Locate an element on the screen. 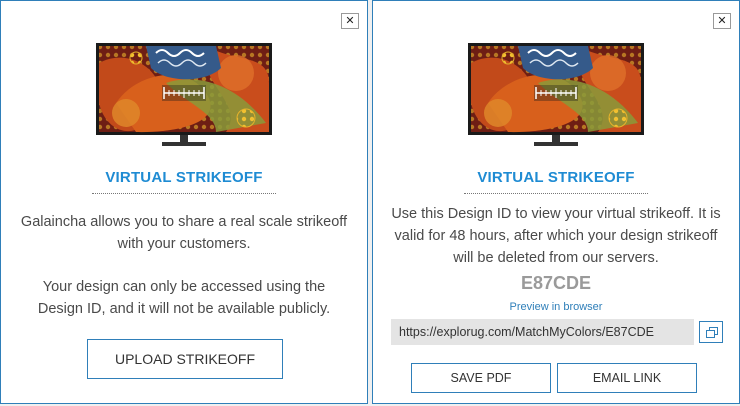  email-link-button: EMAIL LINK is located at coordinates (627, 378).